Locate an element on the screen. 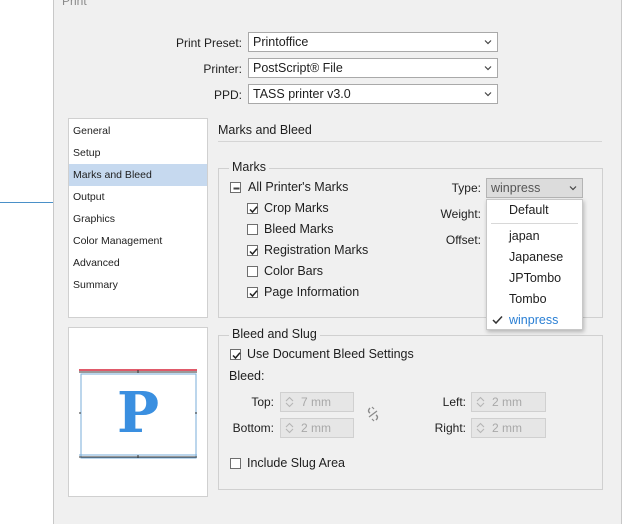  print-preset-select: Printoffice is located at coordinates (373, 42).